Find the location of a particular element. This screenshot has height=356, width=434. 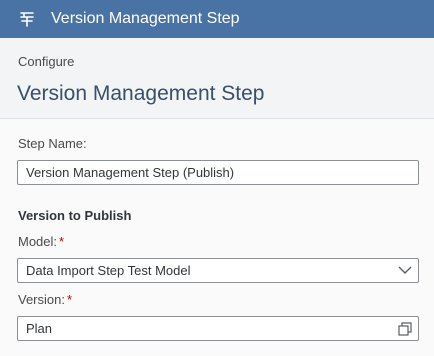

step-name-input: Version Management Step (Publish) is located at coordinates (218, 172).